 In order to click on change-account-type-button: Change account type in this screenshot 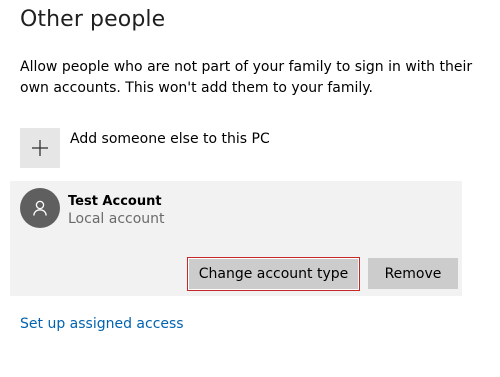, I will do `click(273, 274)`.